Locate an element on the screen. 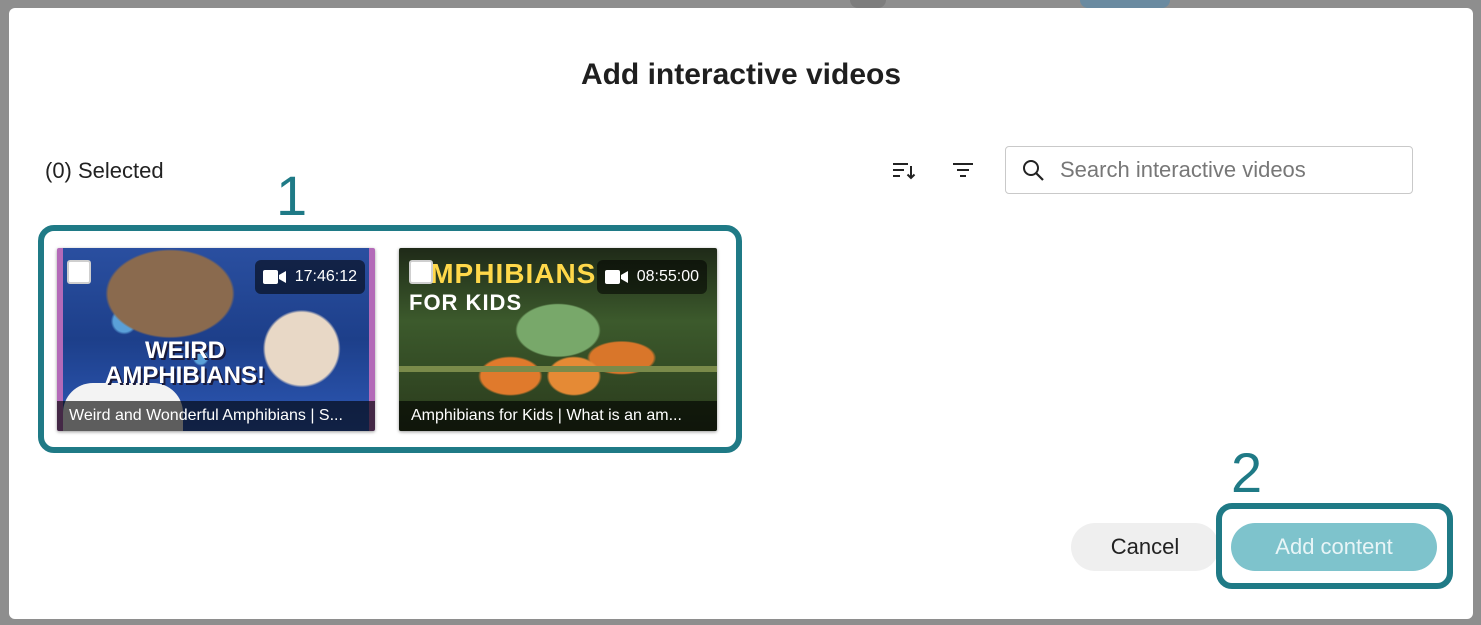 The width and height of the screenshot is (1481, 625). search-icon is located at coordinates (1033, 170).